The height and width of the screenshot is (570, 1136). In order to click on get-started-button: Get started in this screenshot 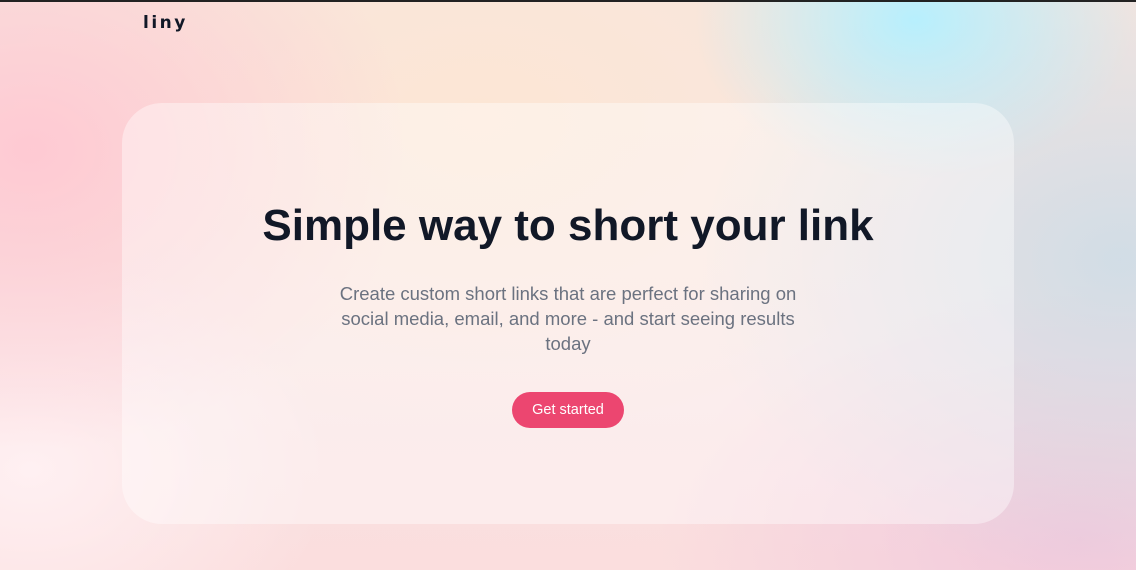, I will do `click(568, 410)`.